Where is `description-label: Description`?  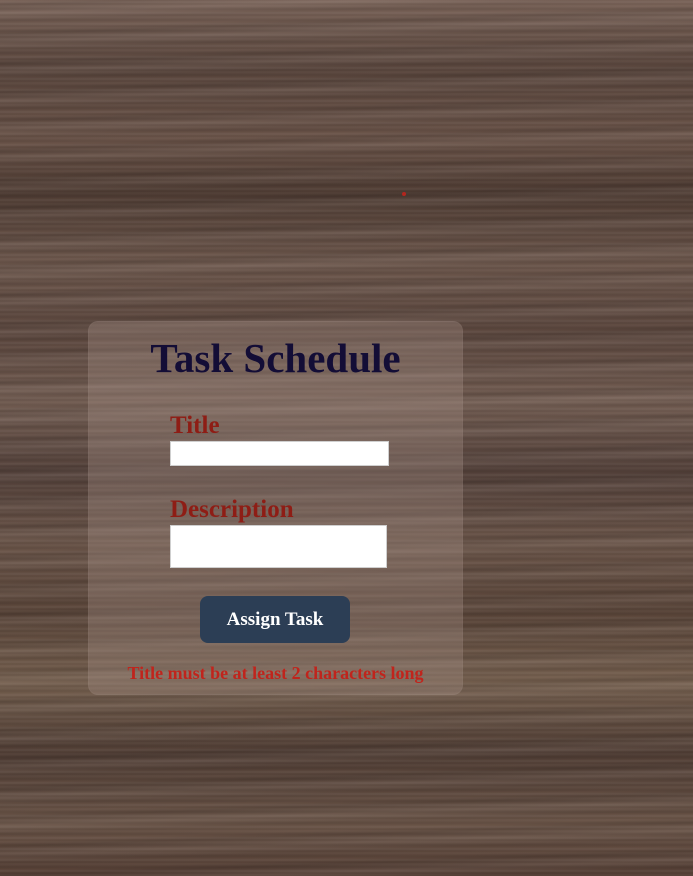
description-label: Description is located at coordinates (232, 509).